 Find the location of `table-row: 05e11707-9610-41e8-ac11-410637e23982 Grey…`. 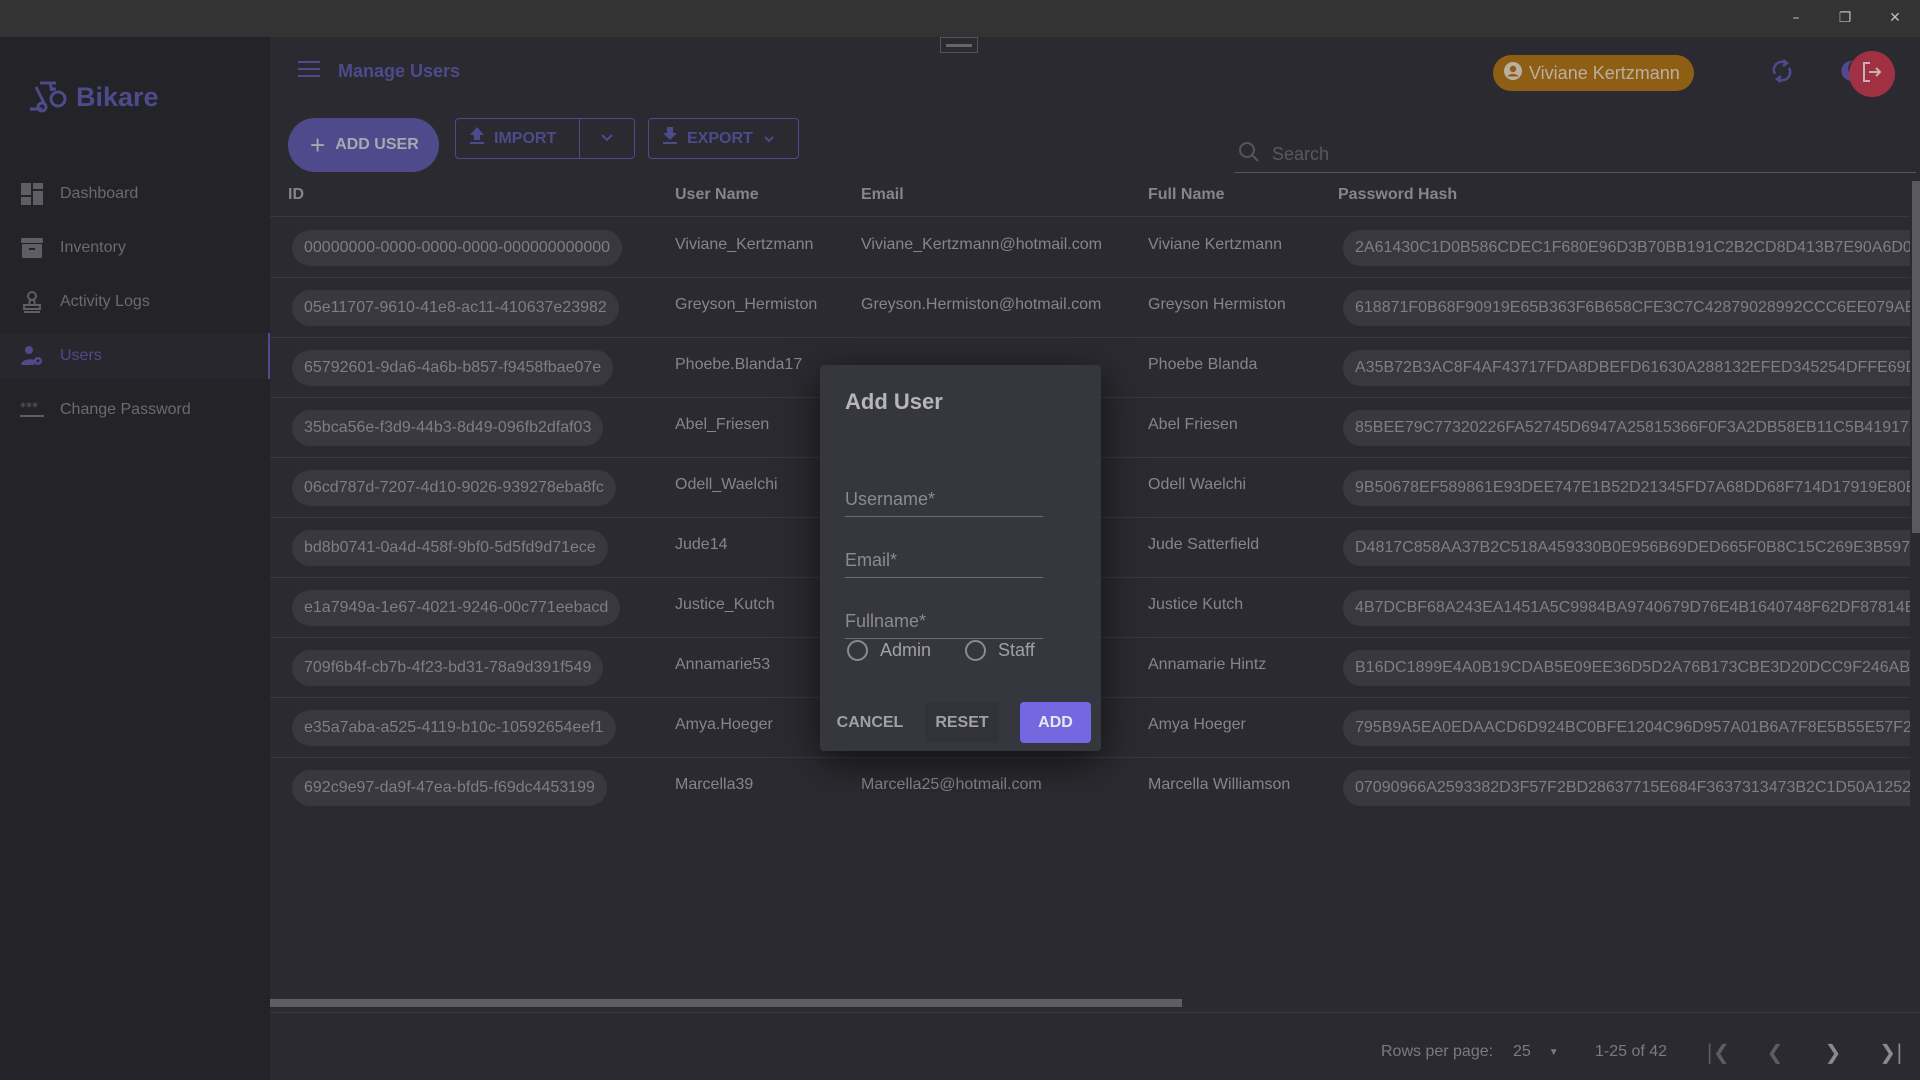

table-row: 05e11707-9610-41e8-ac11-410637e23982 Grey… is located at coordinates (1090, 308).